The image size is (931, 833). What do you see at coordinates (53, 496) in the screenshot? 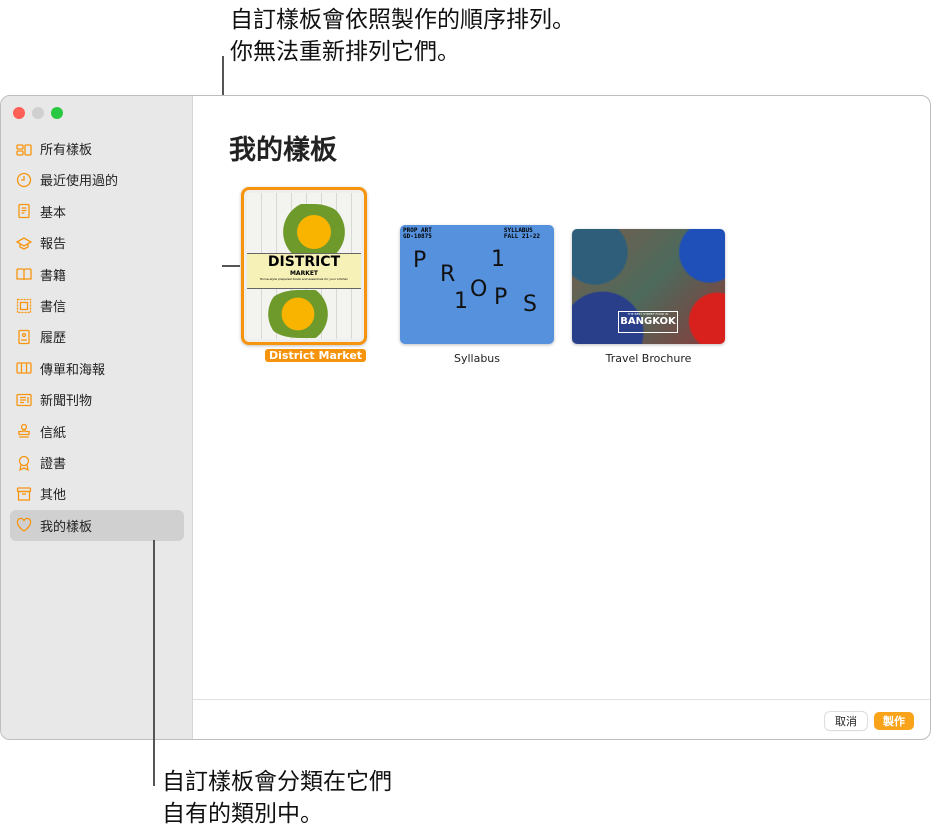
I see `sidebar-item-label: 其他` at bounding box center [53, 496].